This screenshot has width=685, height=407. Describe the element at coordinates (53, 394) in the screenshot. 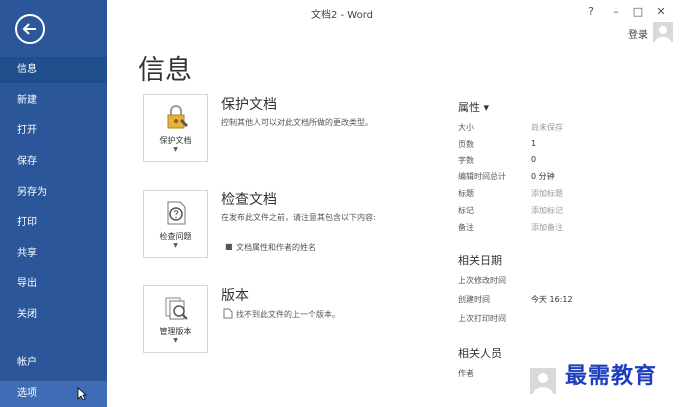

I see `nav-options: 选项` at that location.